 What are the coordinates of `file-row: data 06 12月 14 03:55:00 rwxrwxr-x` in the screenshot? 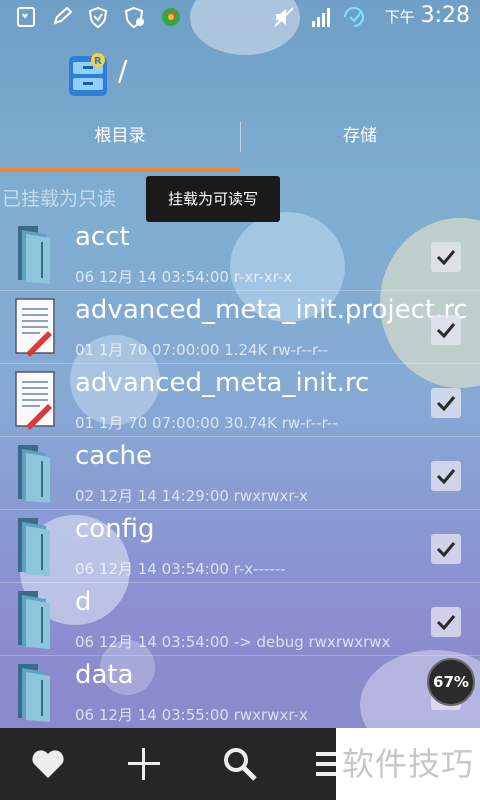 It's located at (240, 692).